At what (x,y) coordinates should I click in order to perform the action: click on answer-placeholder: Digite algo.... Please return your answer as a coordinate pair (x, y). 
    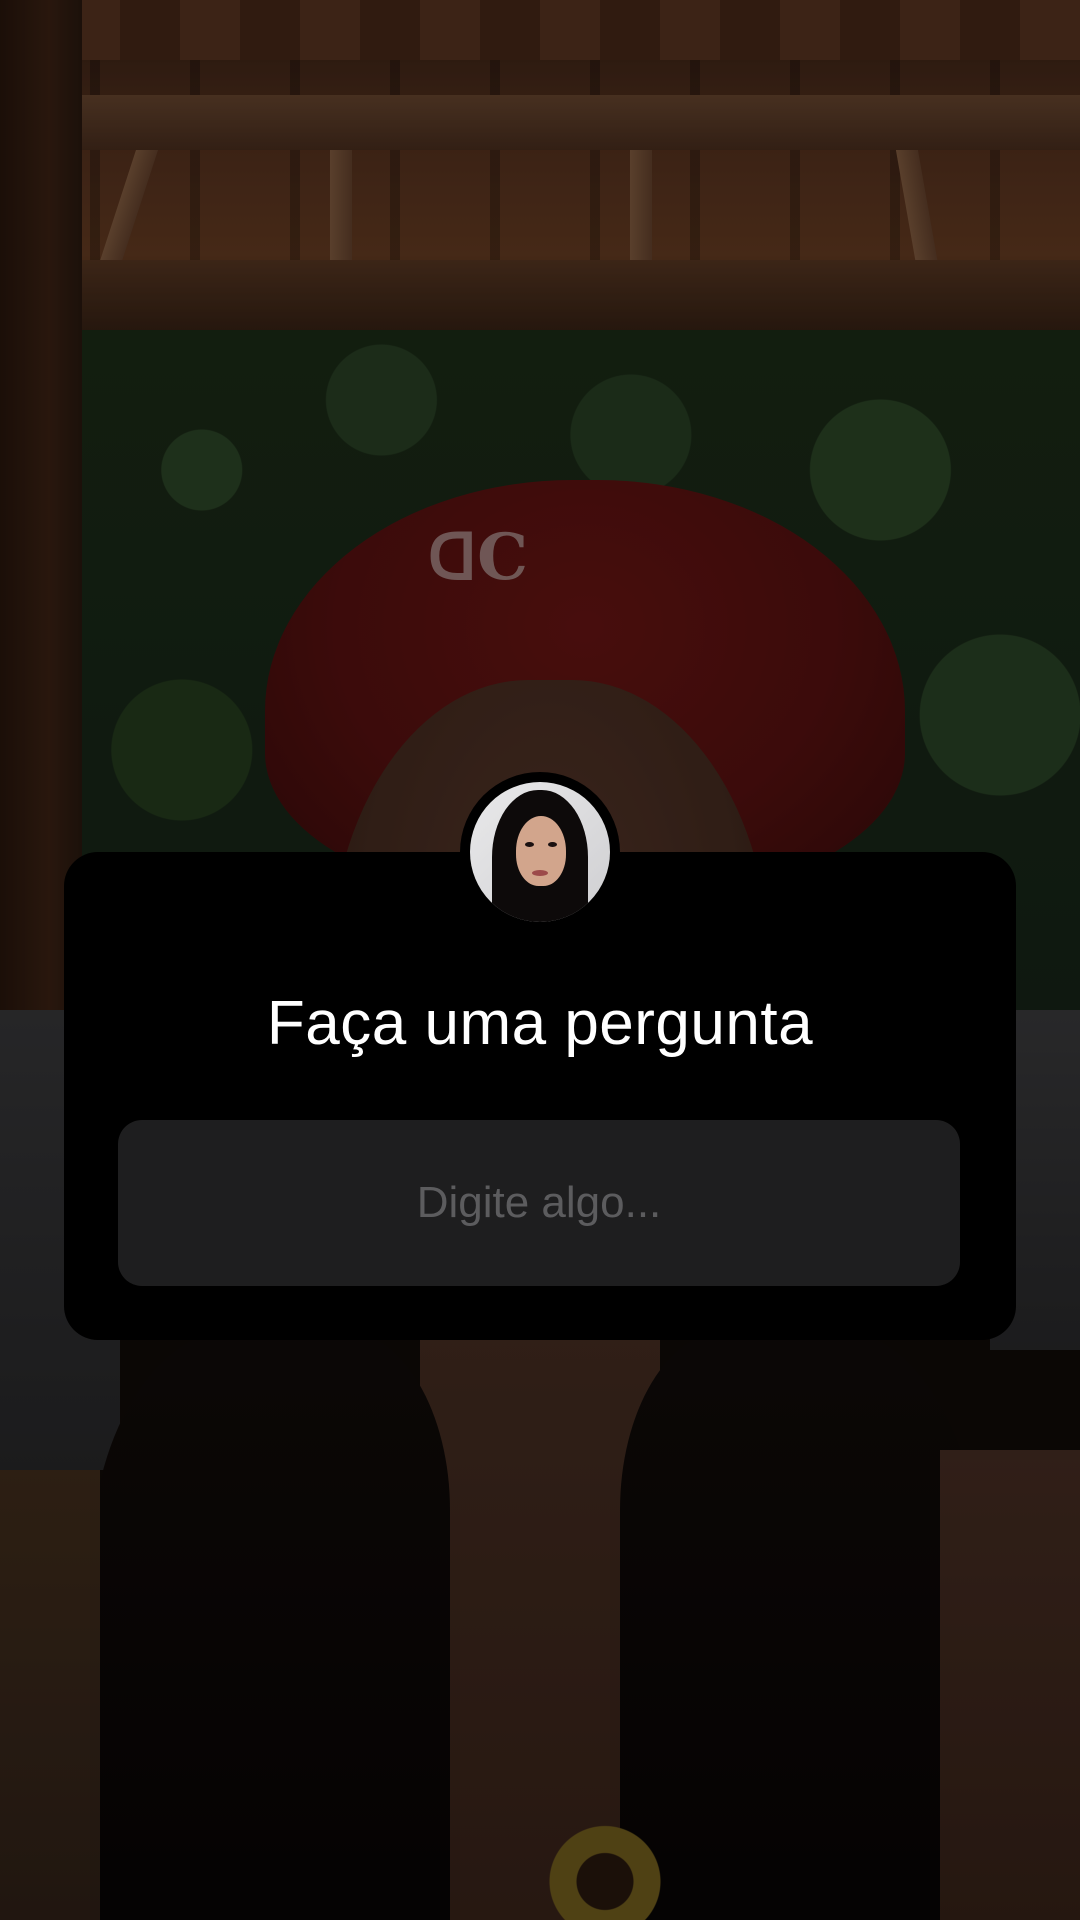
    Looking at the image, I should click on (539, 1202).